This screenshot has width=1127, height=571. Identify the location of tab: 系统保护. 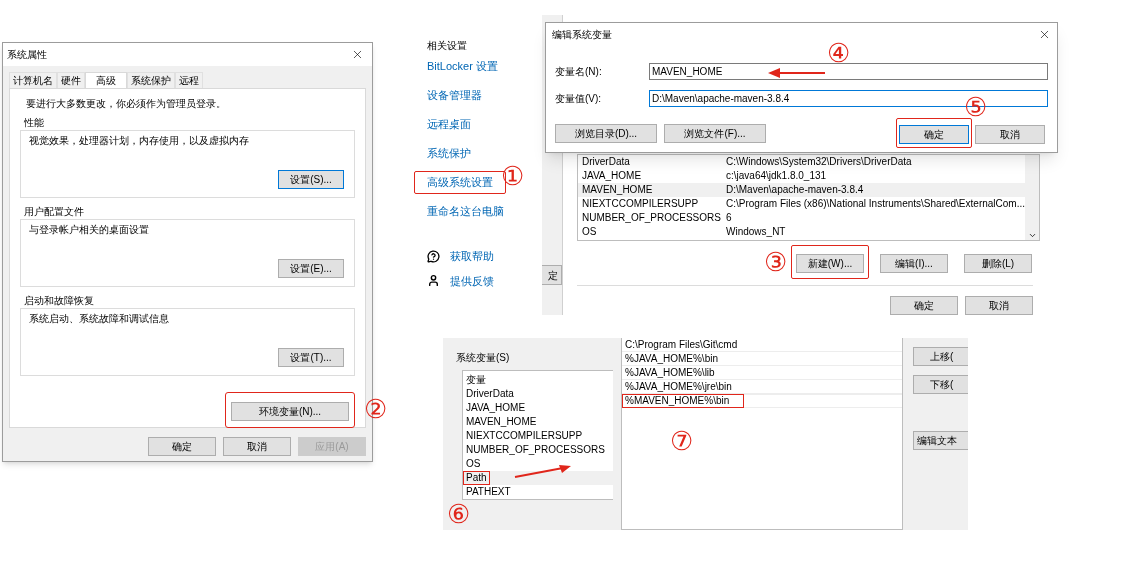
(151, 80).